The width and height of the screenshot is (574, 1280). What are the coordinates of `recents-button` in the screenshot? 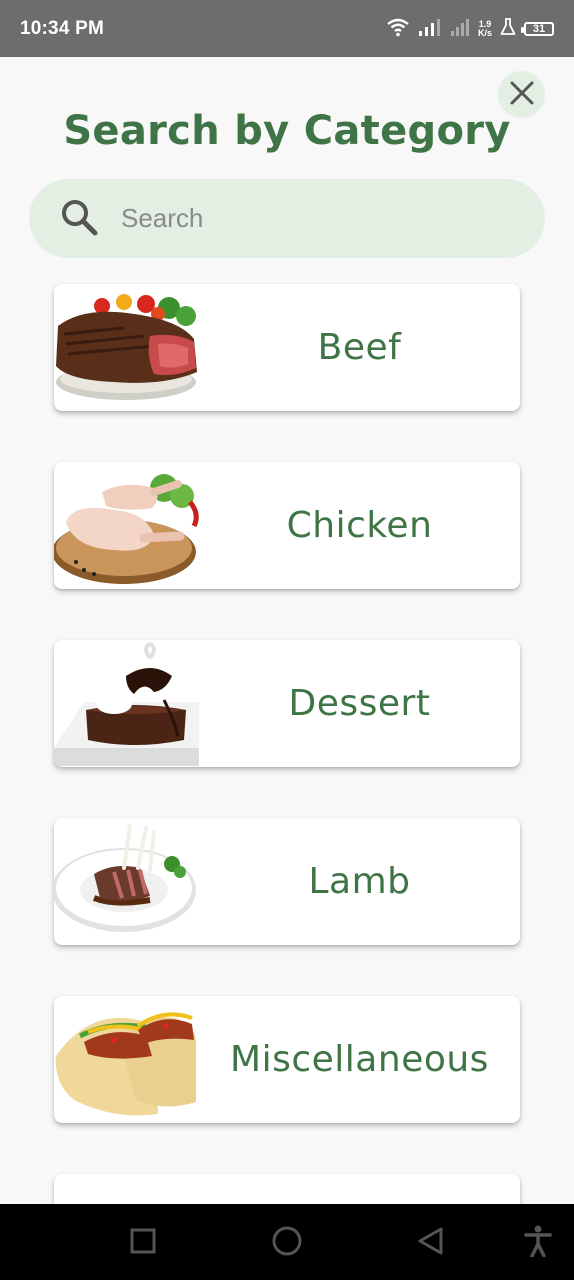 It's located at (143, 1243).